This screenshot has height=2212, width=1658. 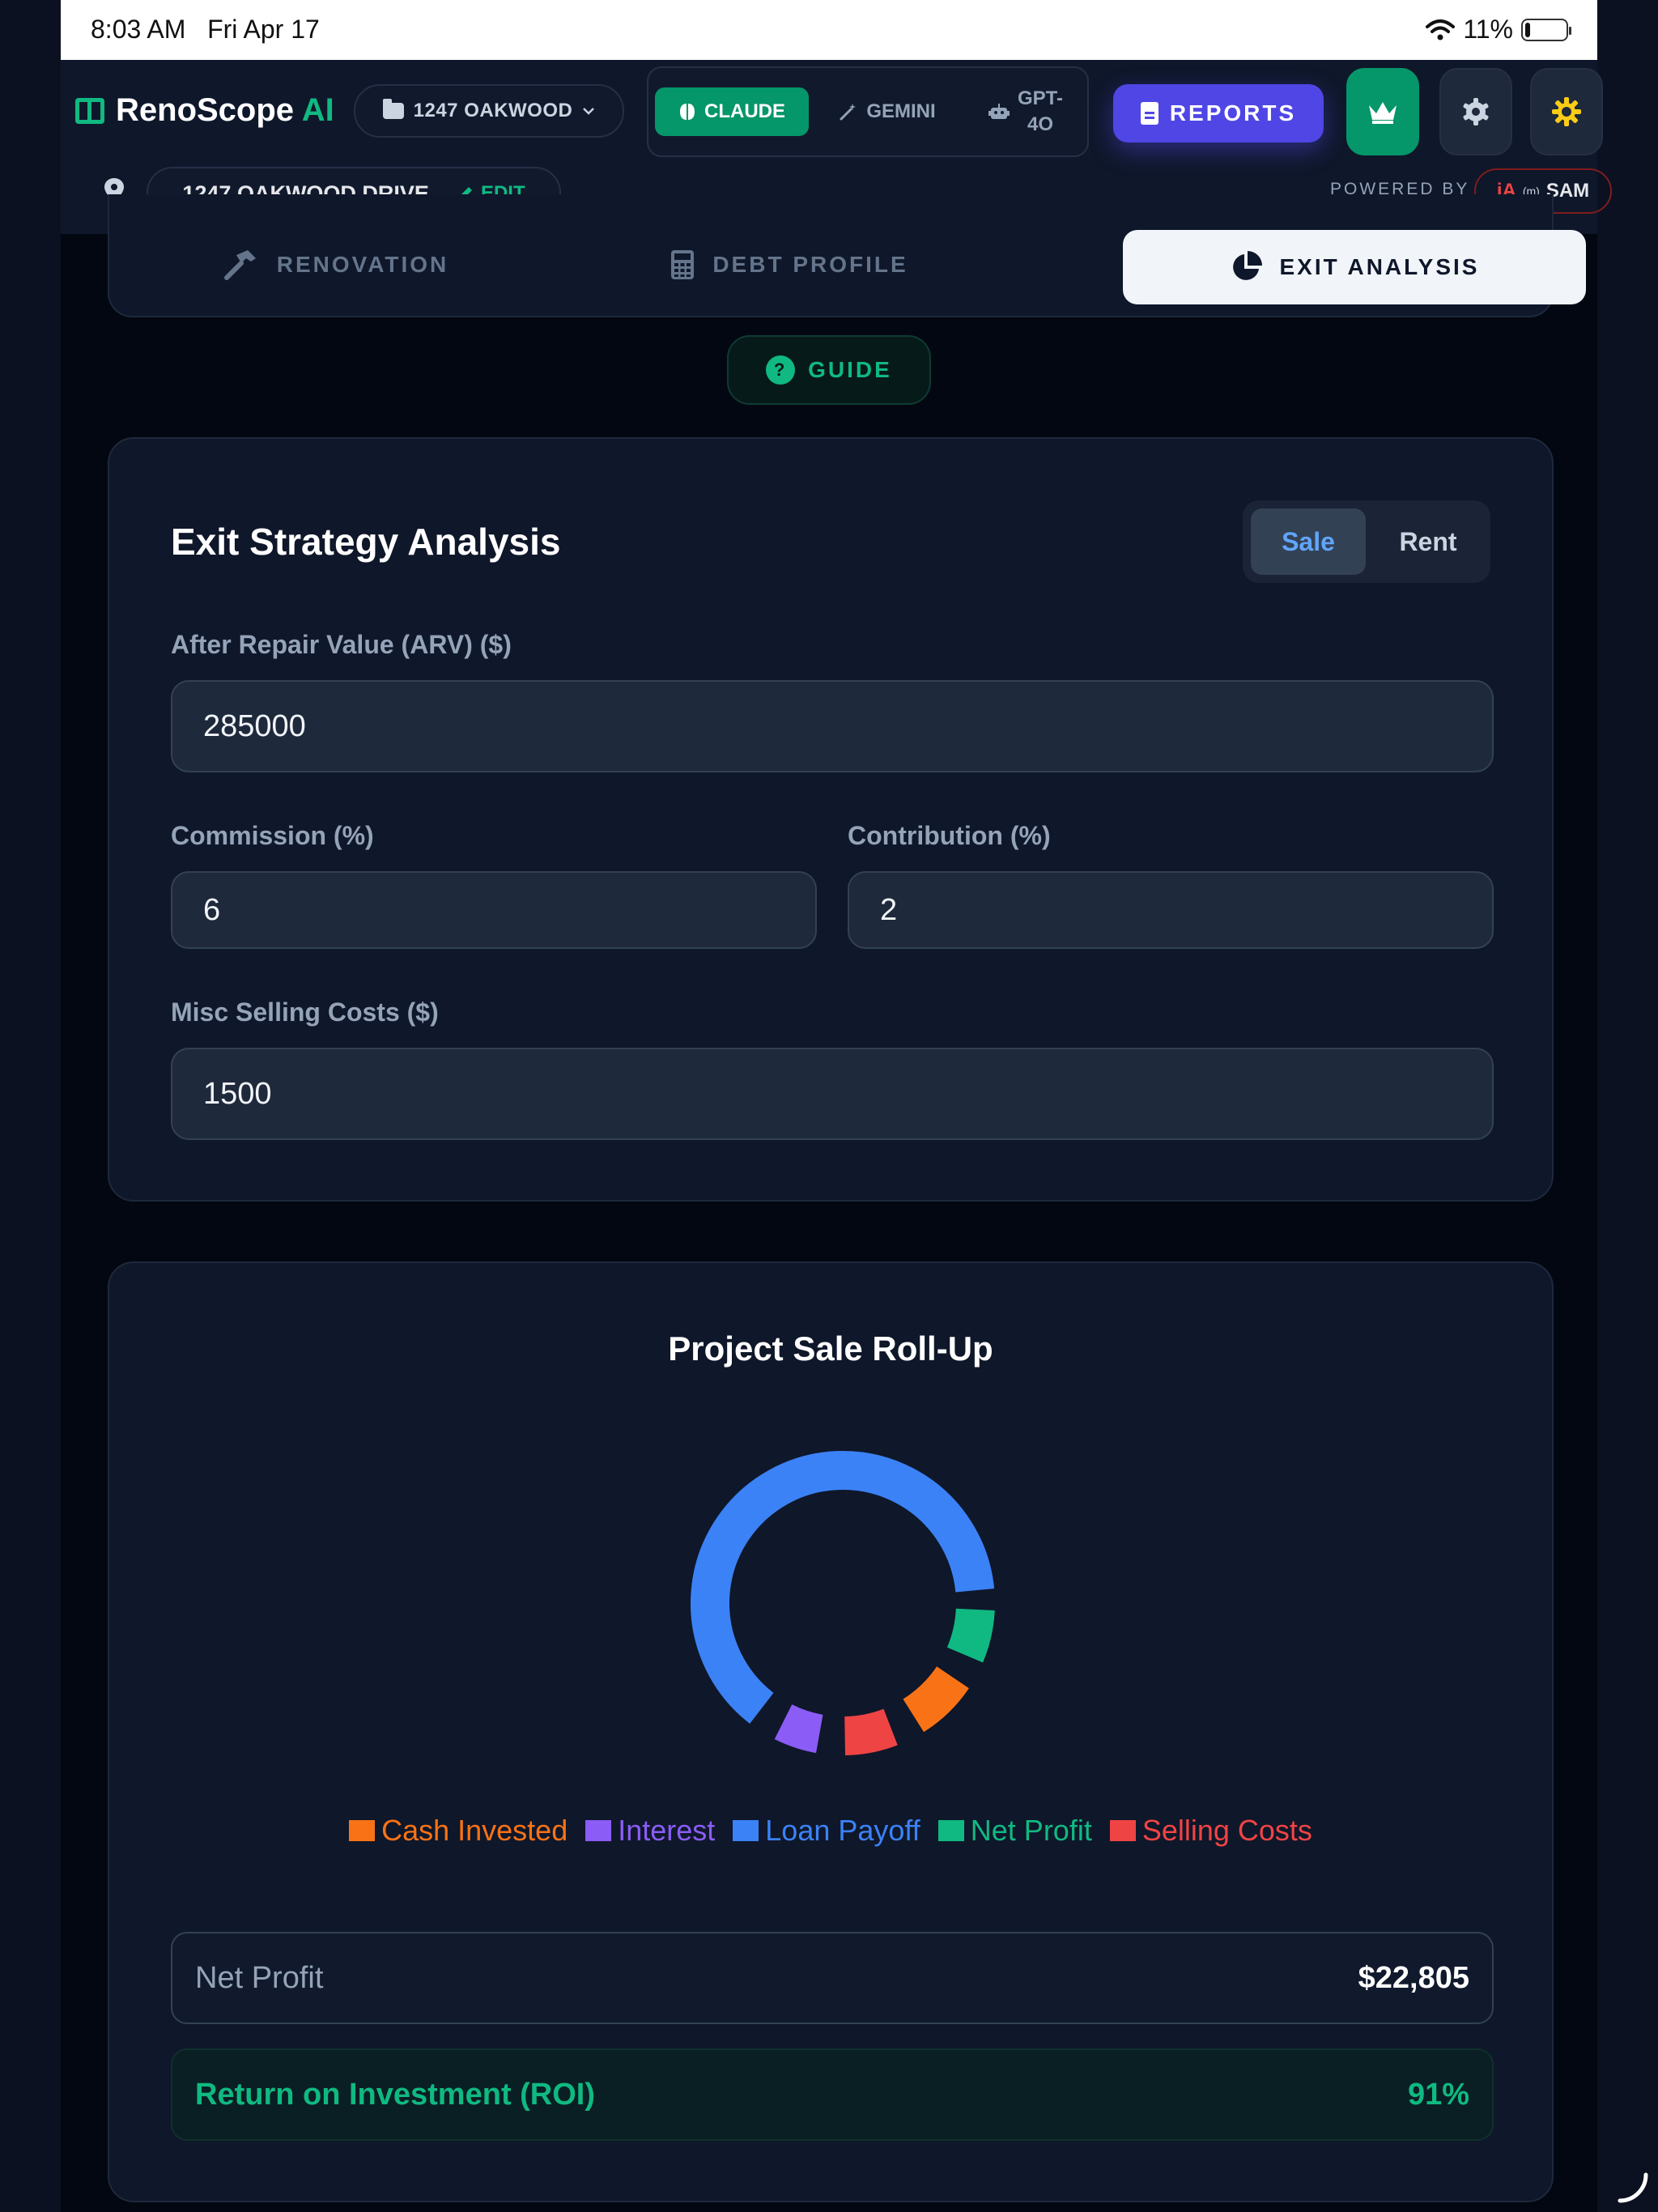 I want to click on guide-label: GUIDE, so click(x=850, y=370).